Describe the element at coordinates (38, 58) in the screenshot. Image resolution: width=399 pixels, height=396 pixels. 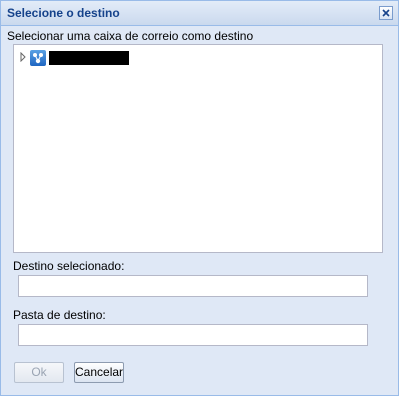
I see `mailbox-org-icon` at that location.